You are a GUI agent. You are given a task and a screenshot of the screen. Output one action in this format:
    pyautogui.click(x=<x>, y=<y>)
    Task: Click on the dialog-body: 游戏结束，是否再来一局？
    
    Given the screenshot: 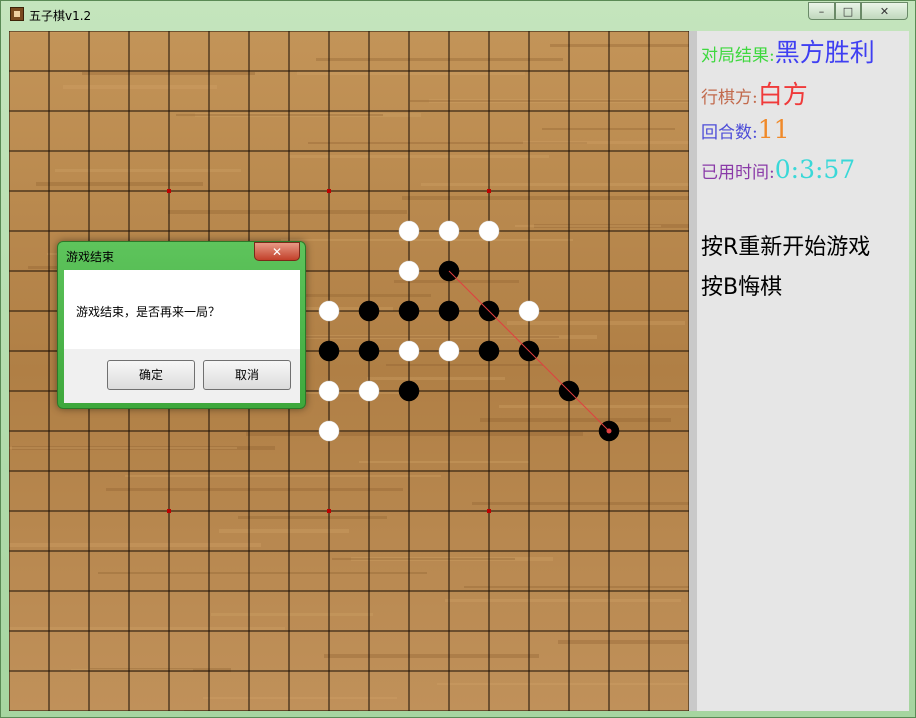 What is the action you would take?
    pyautogui.click(x=182, y=309)
    